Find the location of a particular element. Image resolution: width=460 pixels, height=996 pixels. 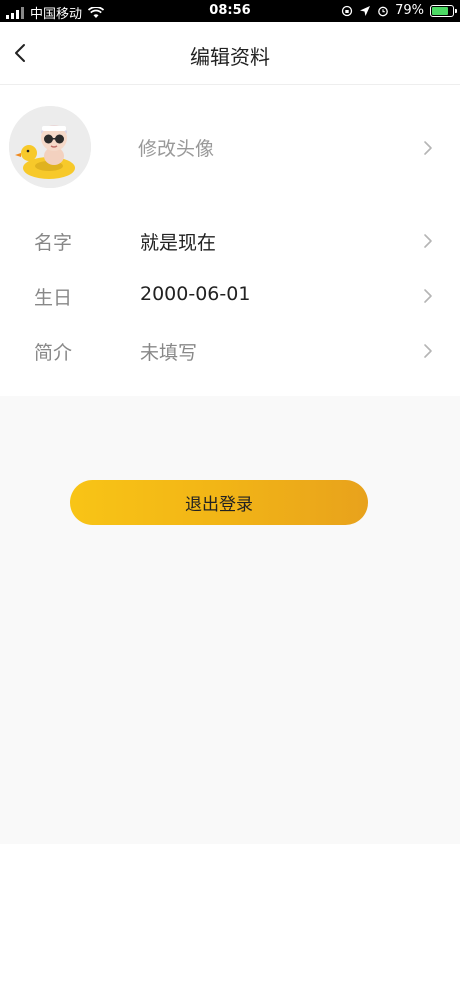

battery-percent: 79% is located at coordinates (409, 10).